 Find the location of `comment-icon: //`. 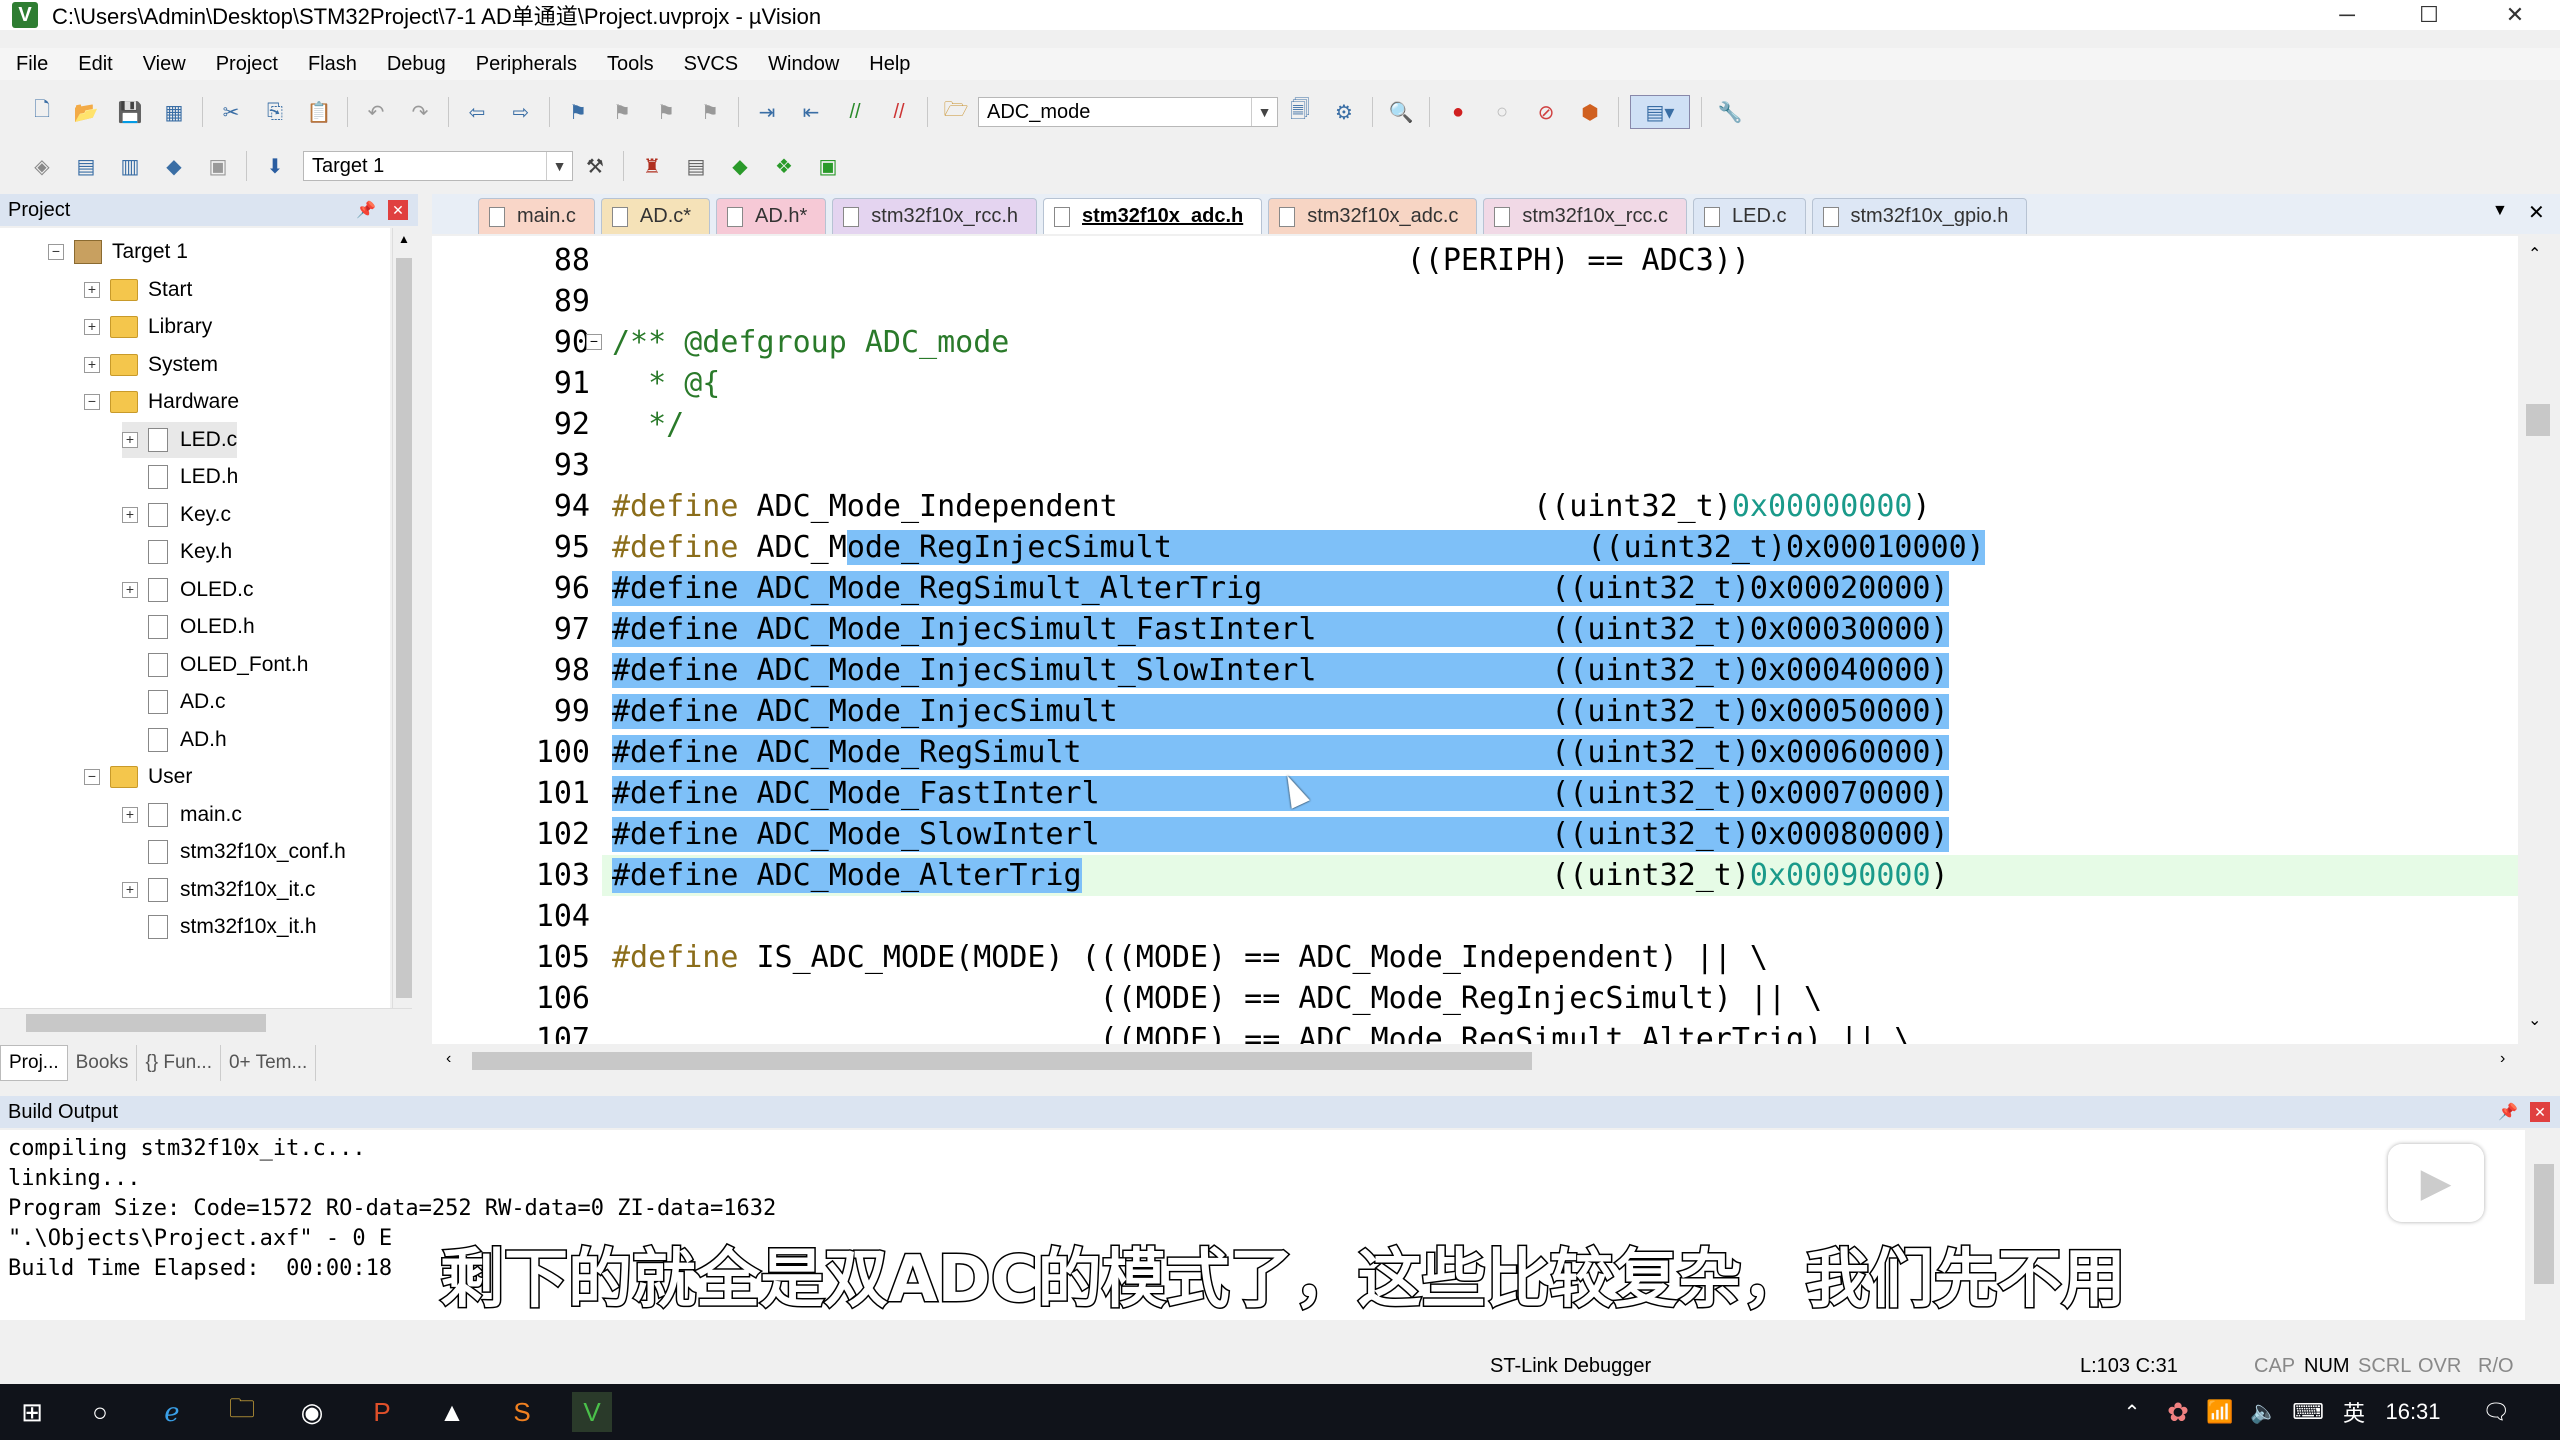

comment-icon: // is located at coordinates (855, 112).